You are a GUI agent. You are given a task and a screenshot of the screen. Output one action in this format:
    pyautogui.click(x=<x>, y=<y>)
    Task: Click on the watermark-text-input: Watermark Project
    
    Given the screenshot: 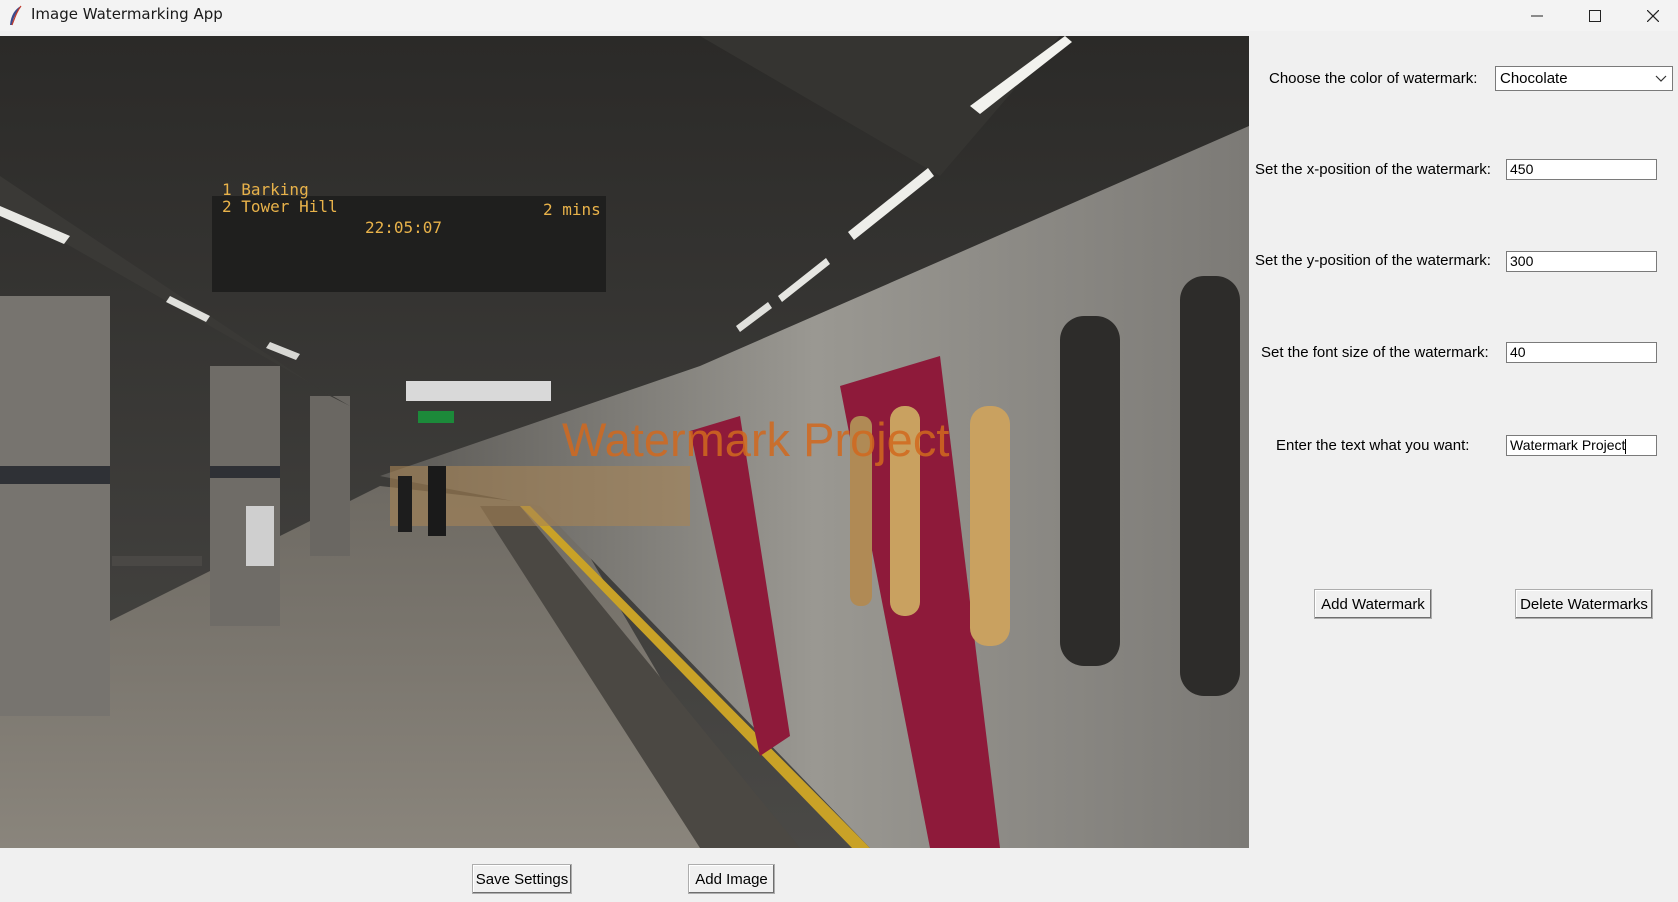 What is the action you would take?
    pyautogui.click(x=1581, y=445)
    